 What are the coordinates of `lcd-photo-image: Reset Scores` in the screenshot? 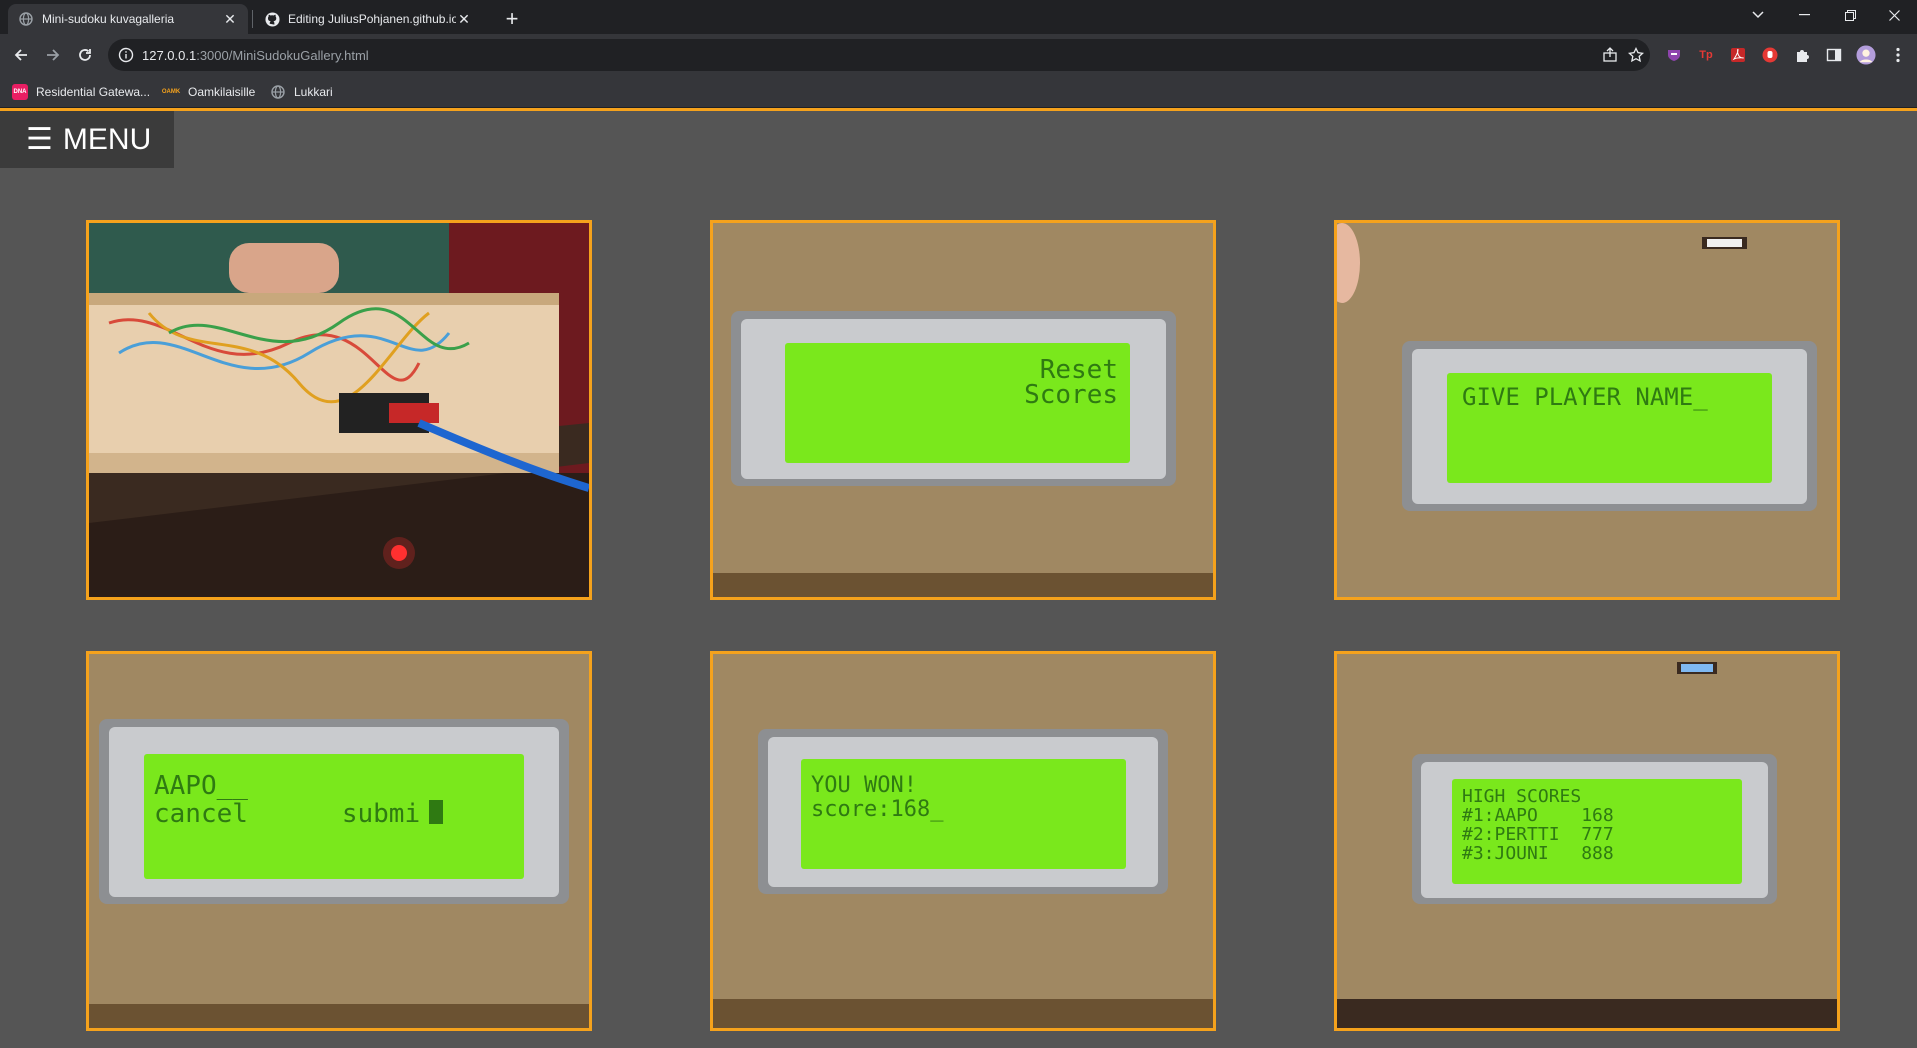 It's located at (963, 410).